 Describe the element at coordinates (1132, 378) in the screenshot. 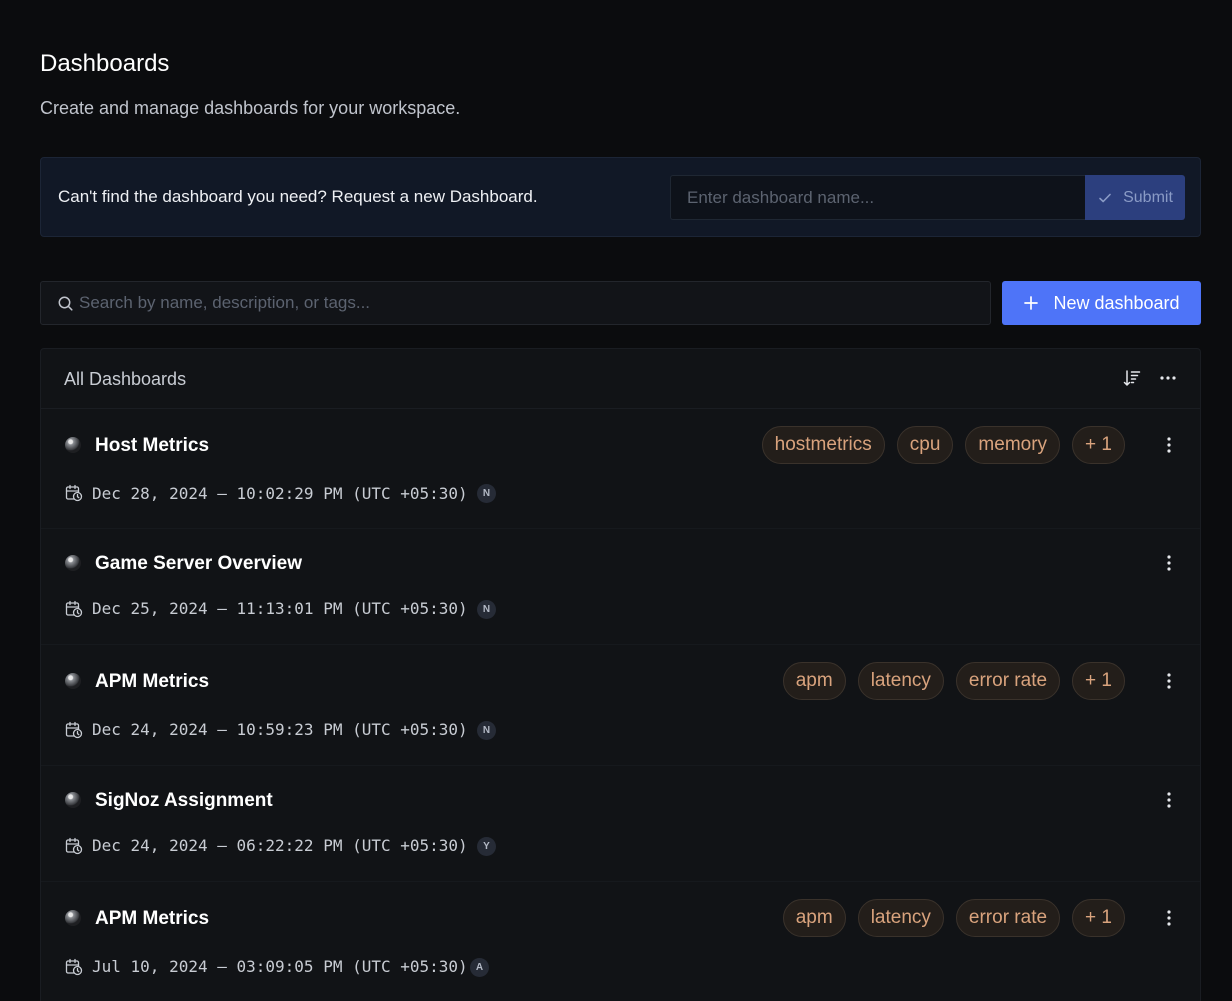

I see `sort-icon` at that location.